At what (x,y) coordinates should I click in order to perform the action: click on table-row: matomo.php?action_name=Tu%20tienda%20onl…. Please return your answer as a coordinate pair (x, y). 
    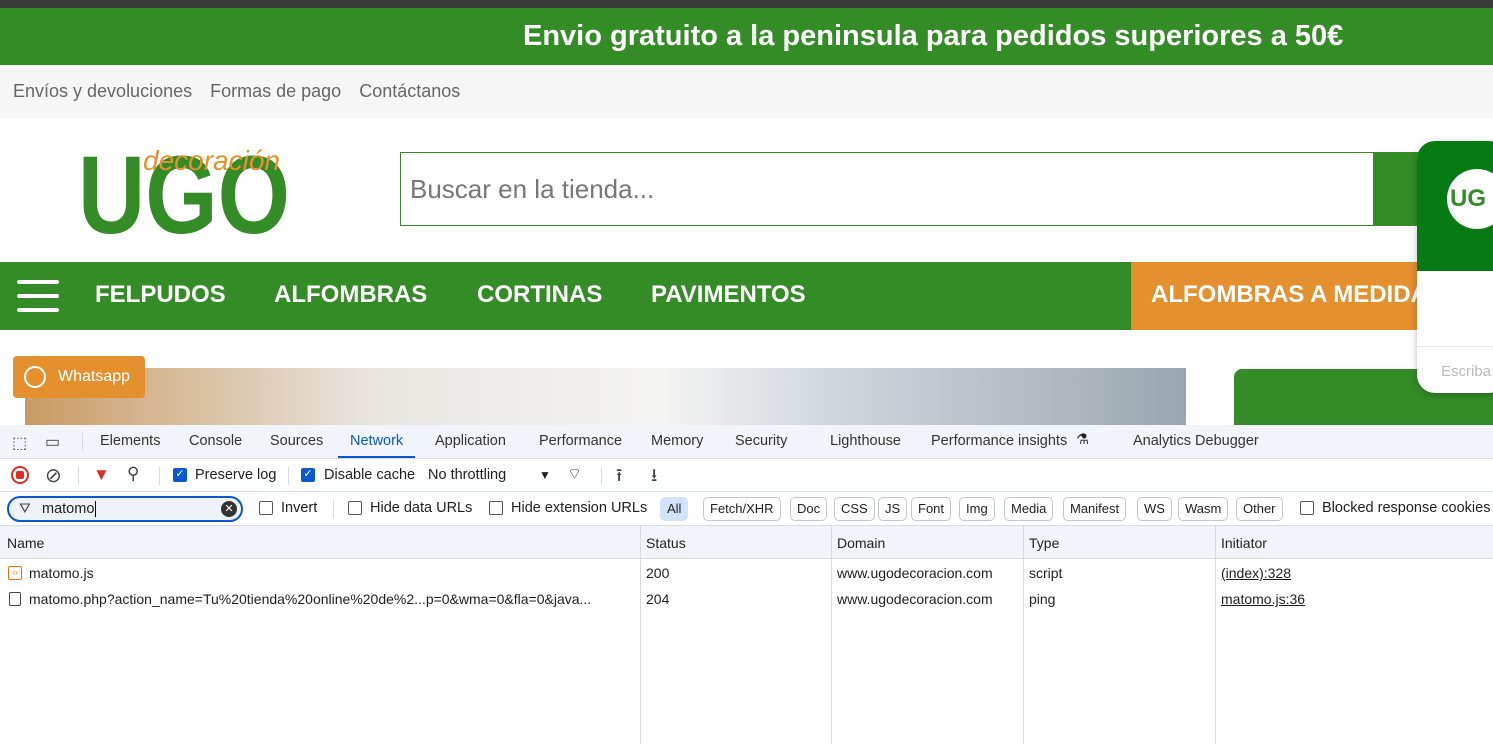
    Looking at the image, I should click on (746, 599).